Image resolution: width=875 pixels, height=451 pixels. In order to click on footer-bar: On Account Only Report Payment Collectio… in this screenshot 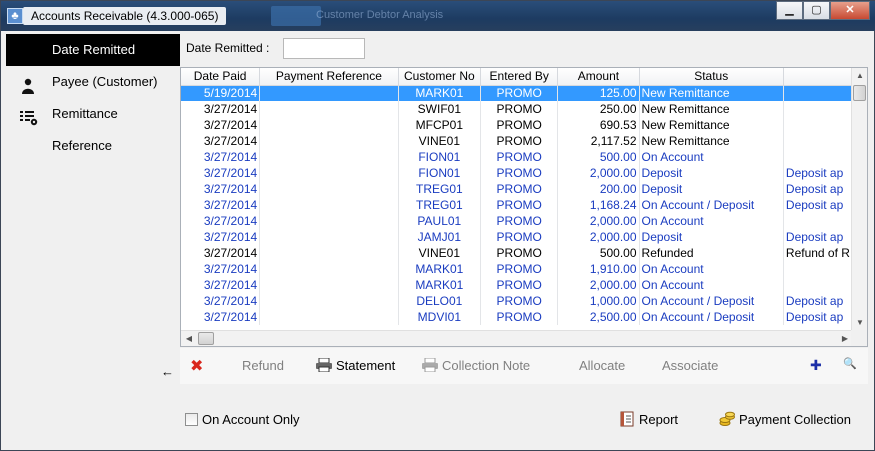, I will do `click(439, 417)`.